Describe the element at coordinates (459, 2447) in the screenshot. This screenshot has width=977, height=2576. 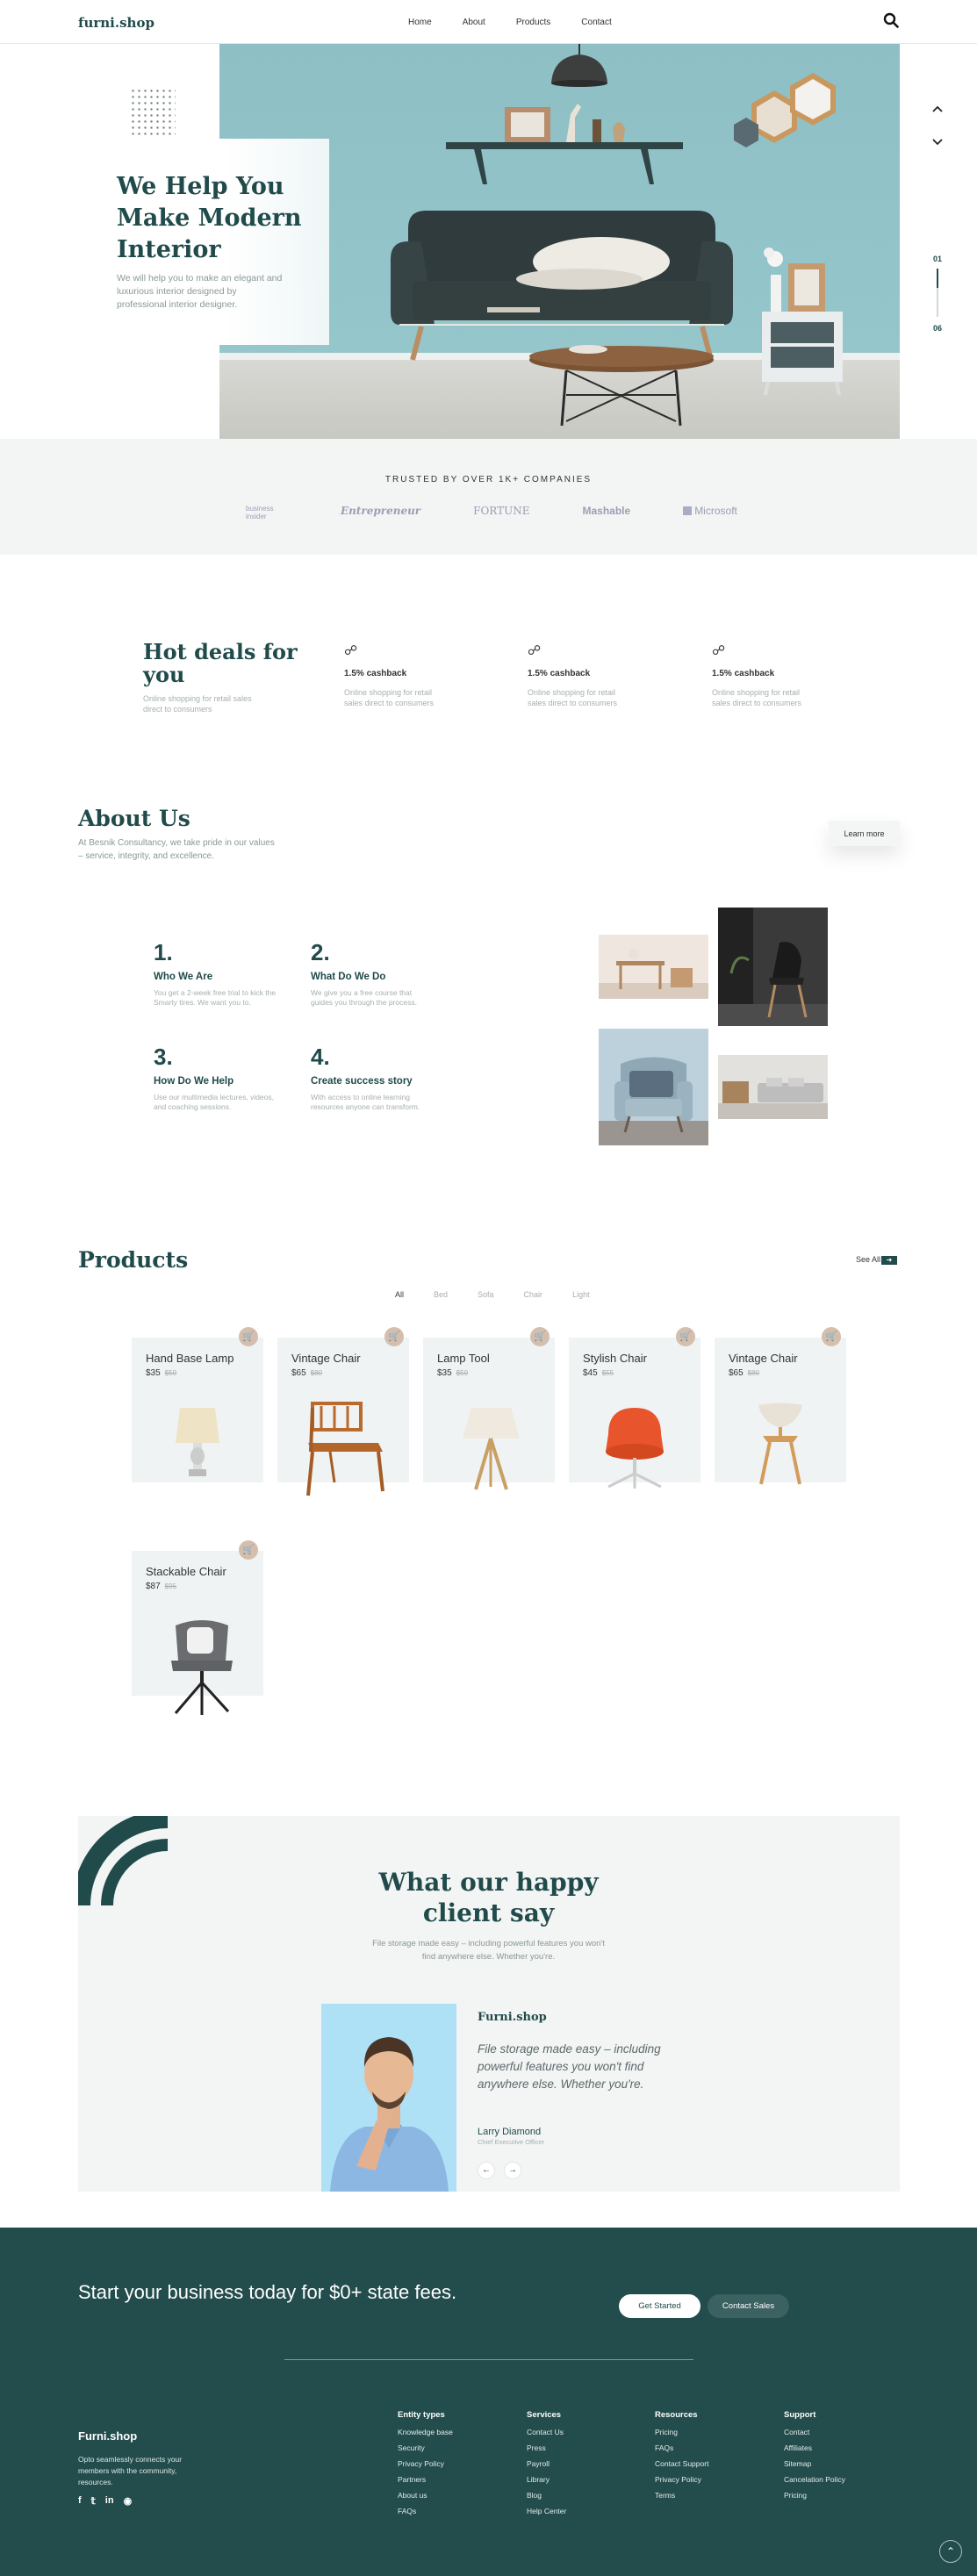
I see `footer-link: Security` at that location.